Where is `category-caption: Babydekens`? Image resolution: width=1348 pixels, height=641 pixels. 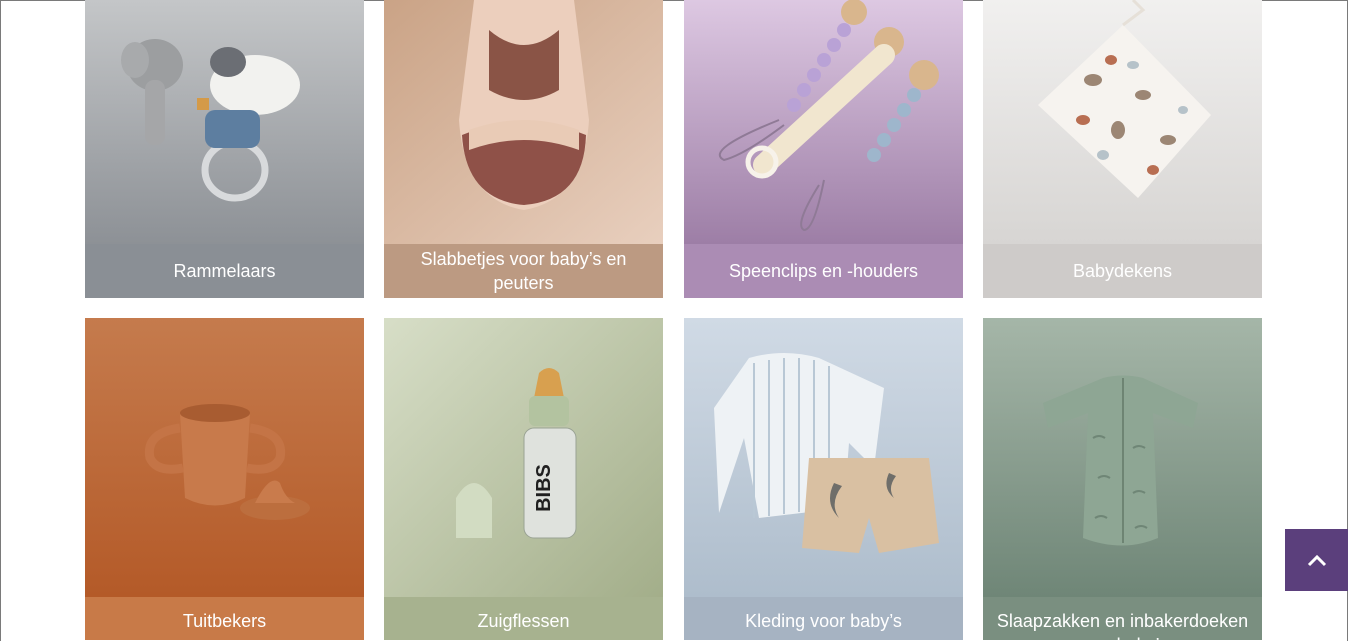 category-caption: Babydekens is located at coordinates (1122, 271).